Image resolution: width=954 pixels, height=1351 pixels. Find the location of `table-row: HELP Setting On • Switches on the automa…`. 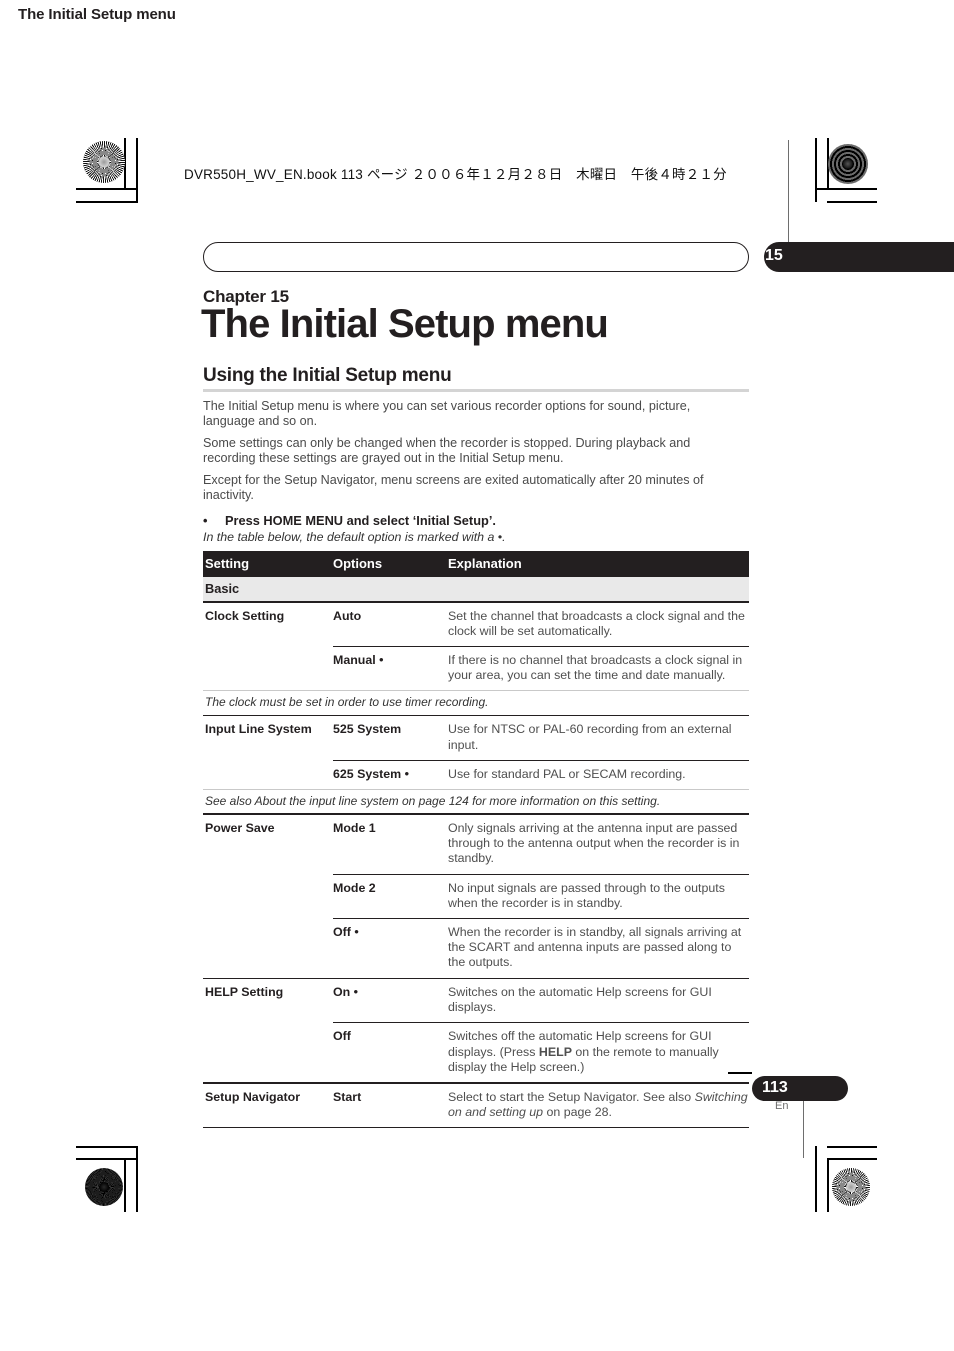

table-row: HELP Setting On • Switches on the automa… is located at coordinates (476, 1000).